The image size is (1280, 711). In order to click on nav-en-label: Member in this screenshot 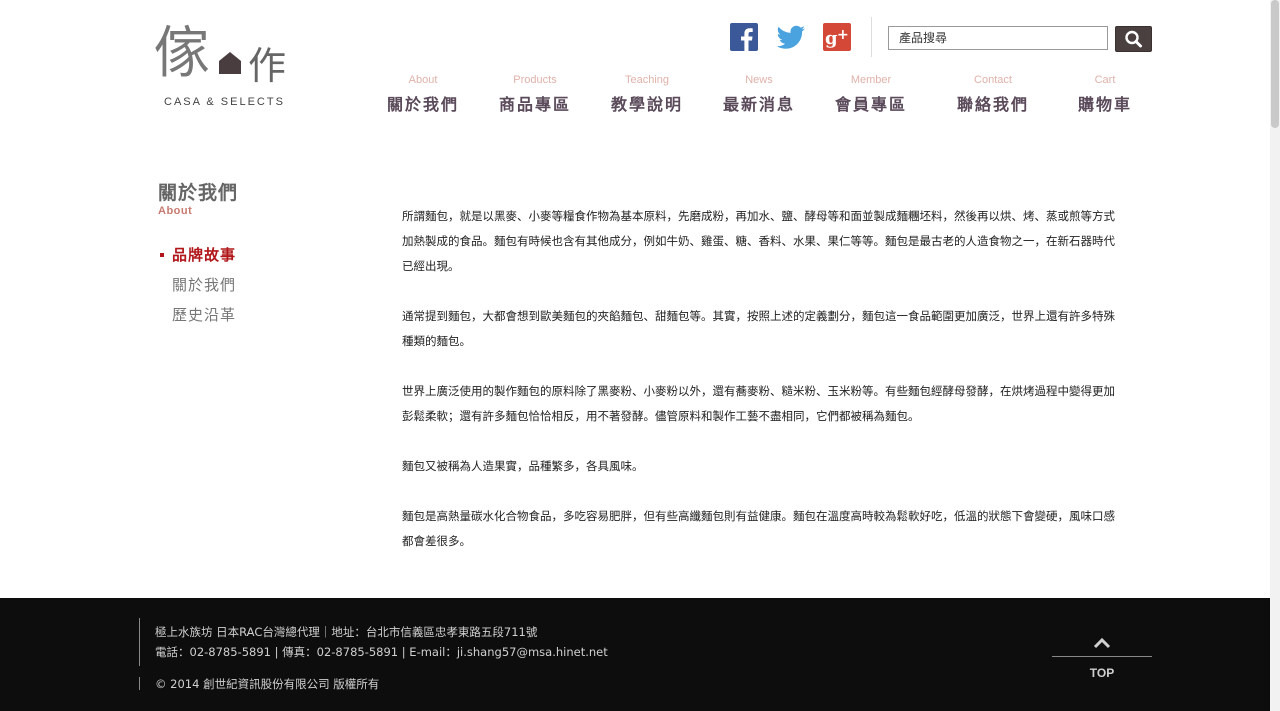, I will do `click(871, 80)`.